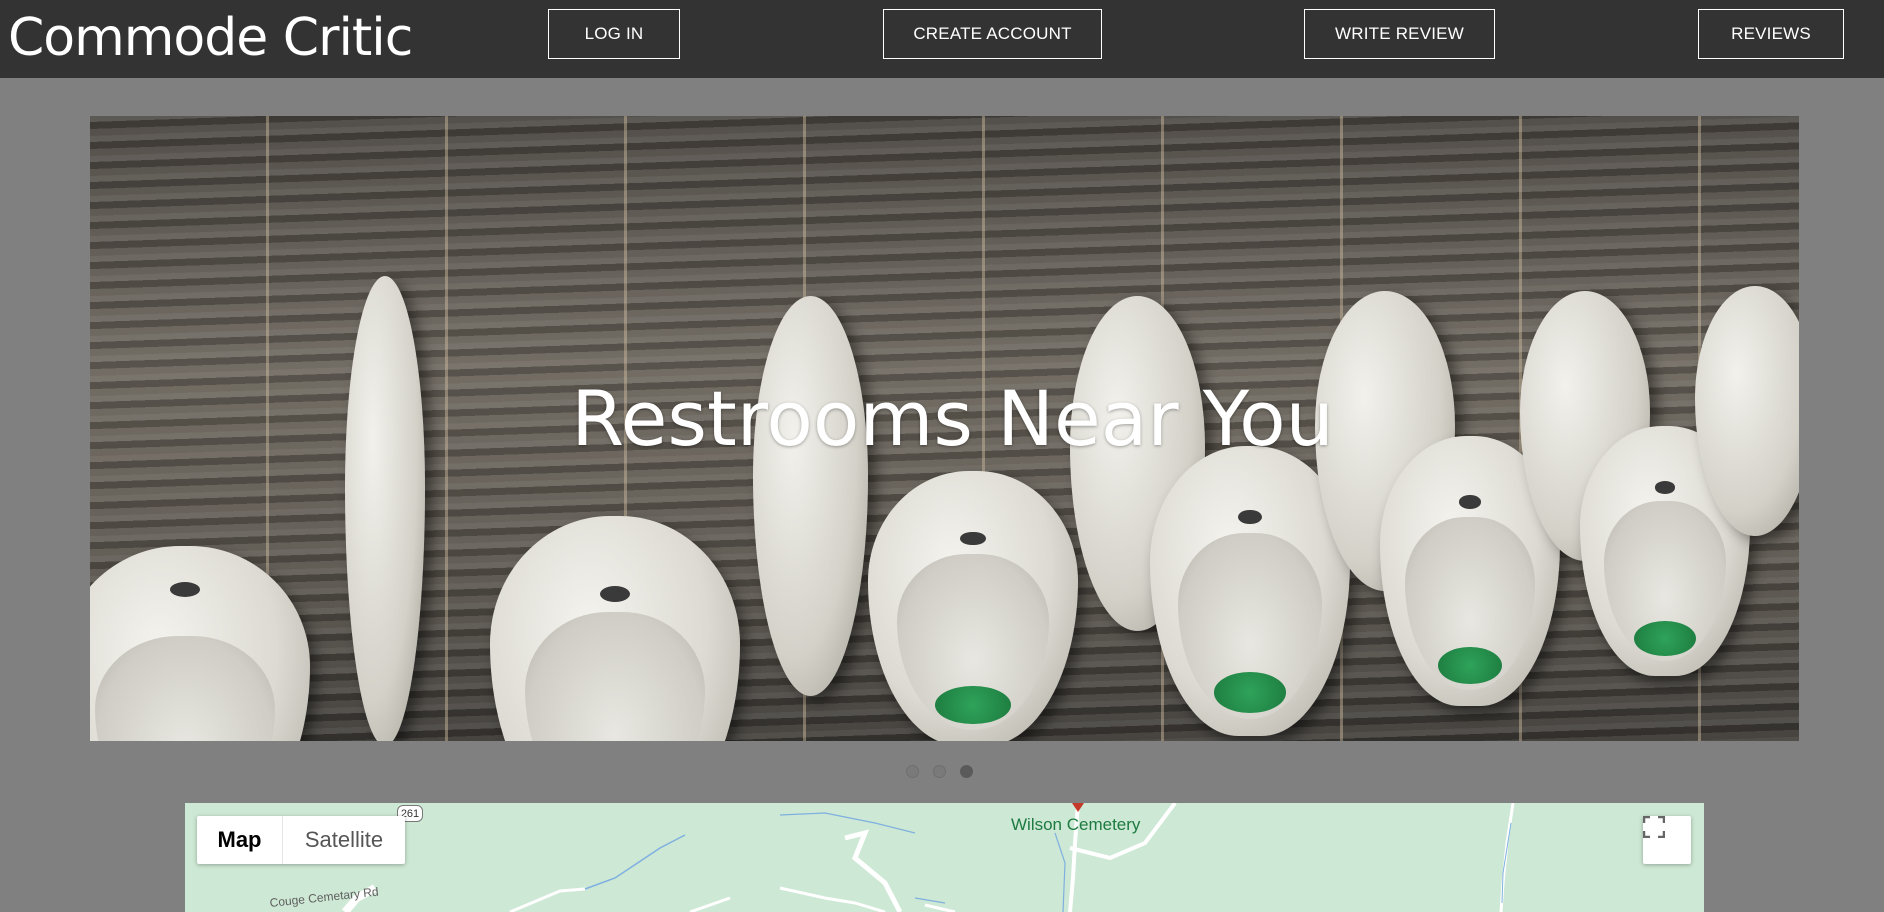 The image size is (1884, 912). I want to click on hero-divider-image, so click(385, 508).